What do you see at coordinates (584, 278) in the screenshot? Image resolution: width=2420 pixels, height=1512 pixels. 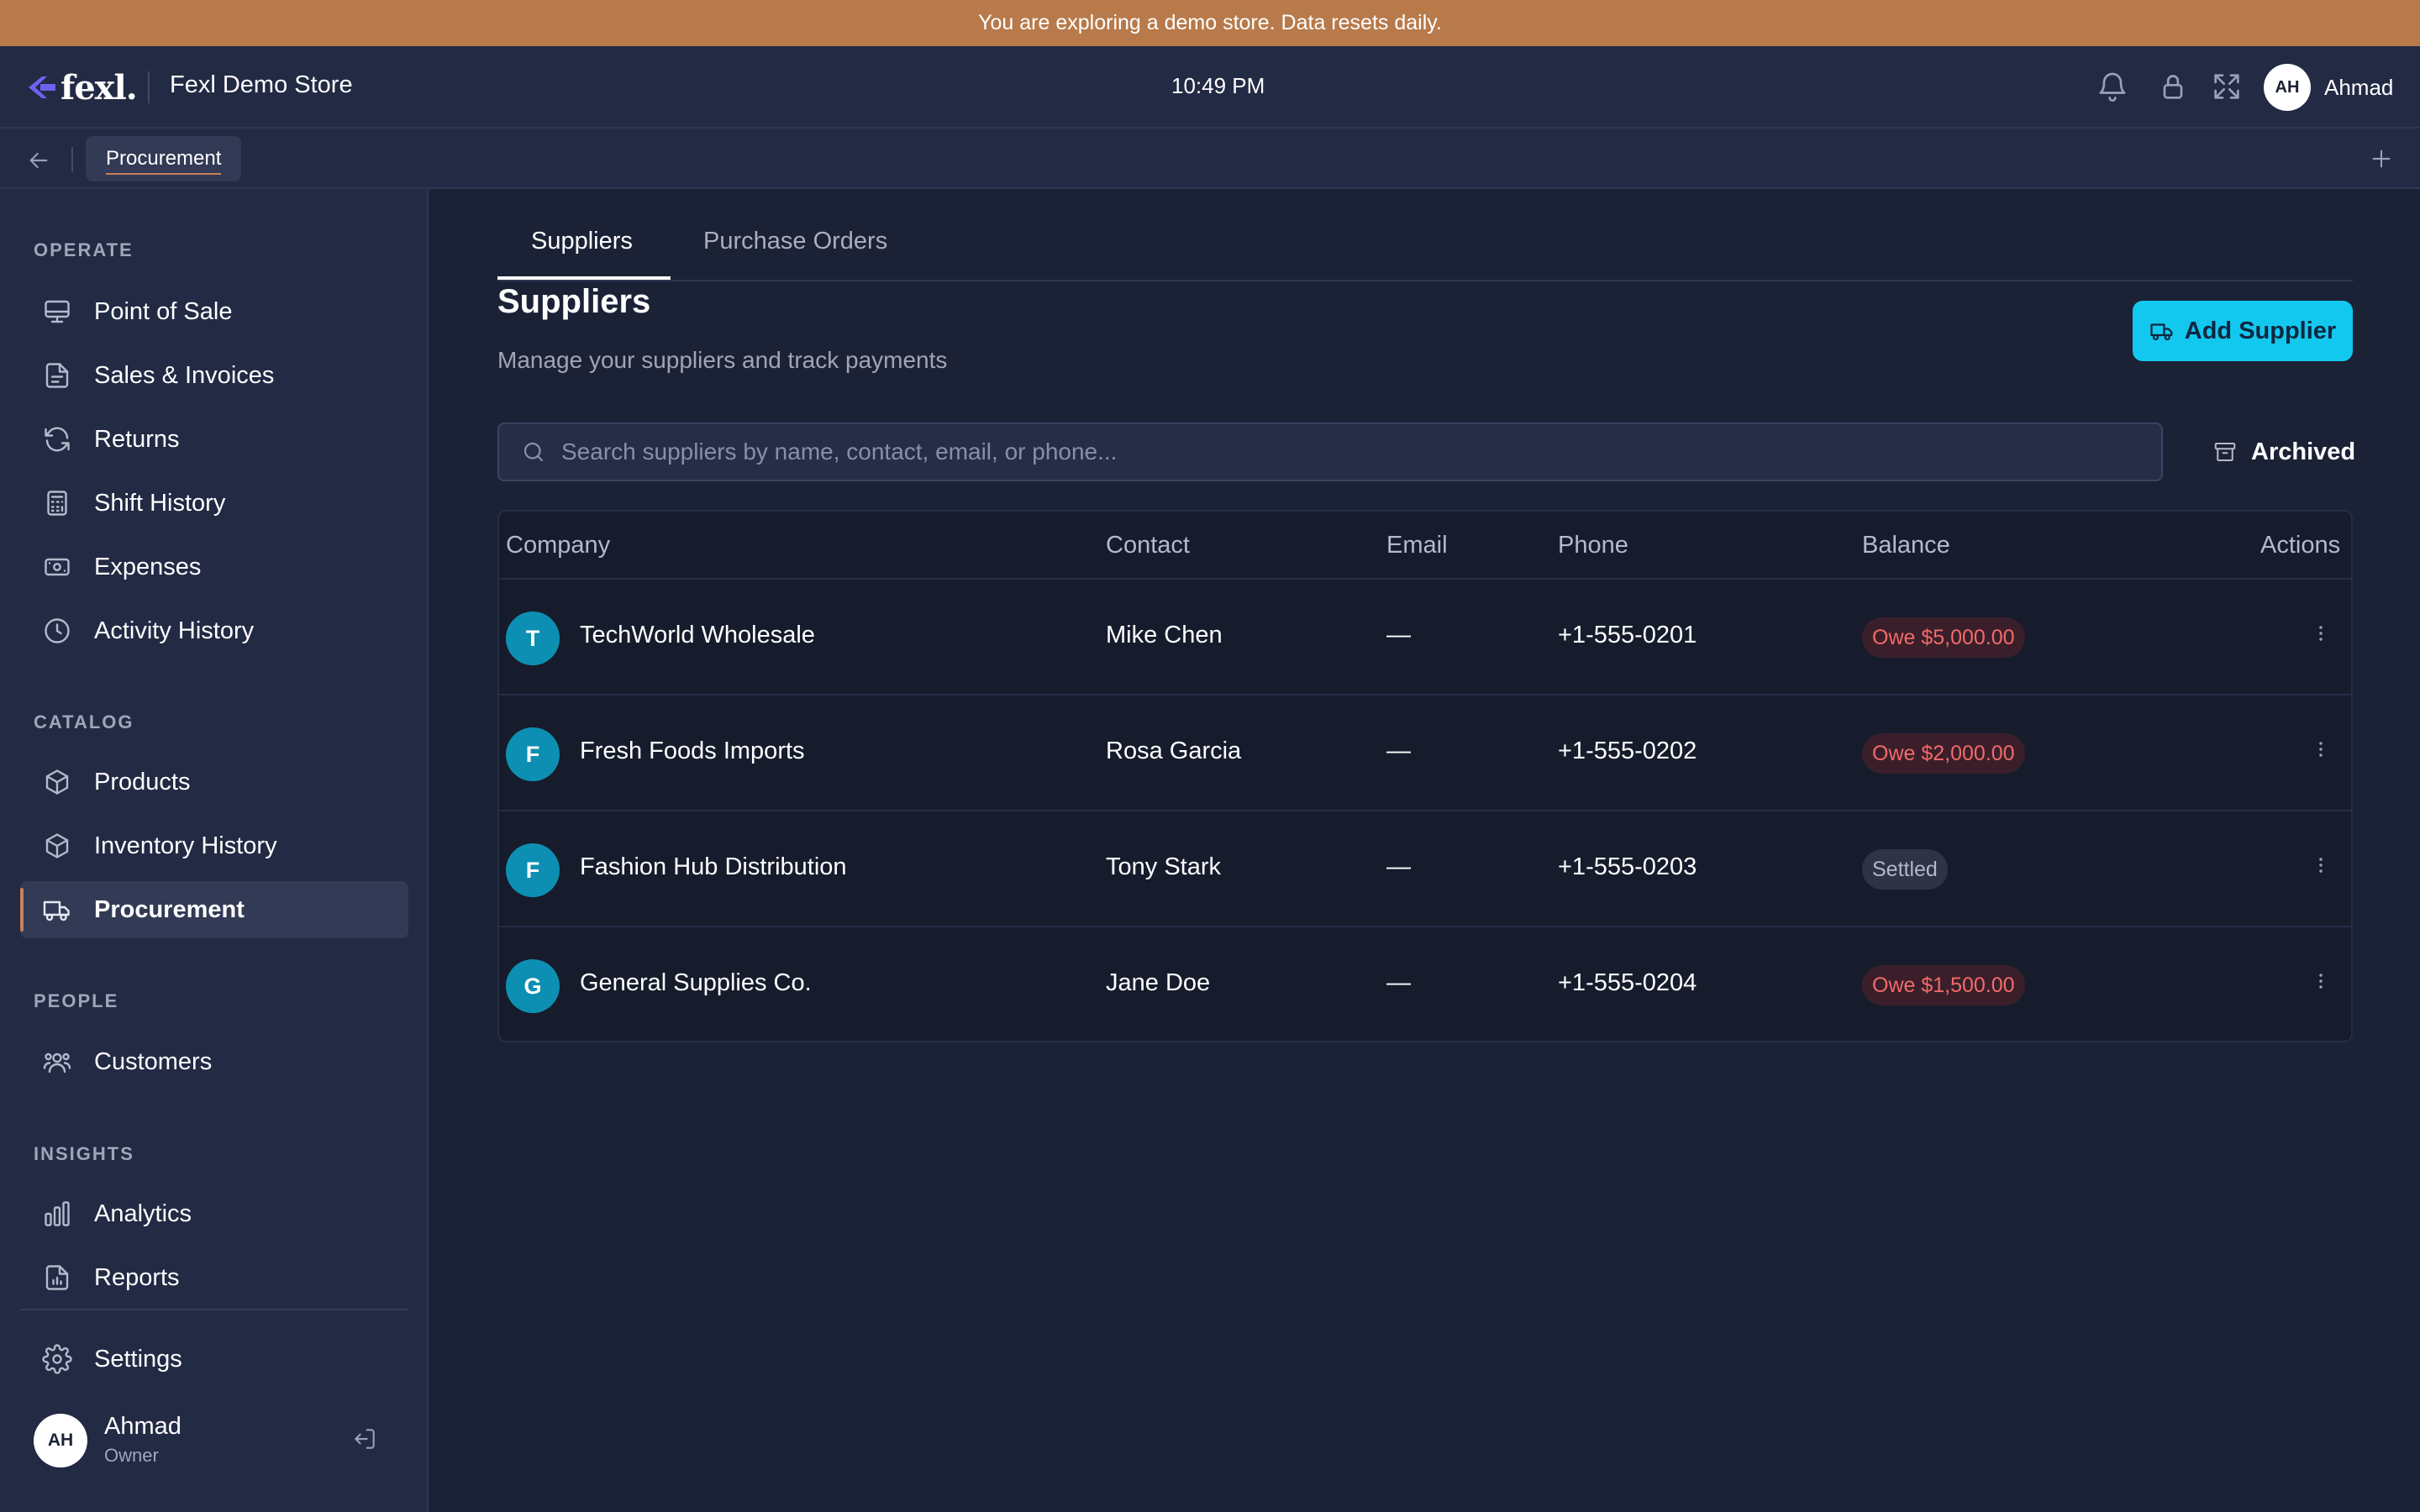 I see `active-tab-indicator` at bounding box center [584, 278].